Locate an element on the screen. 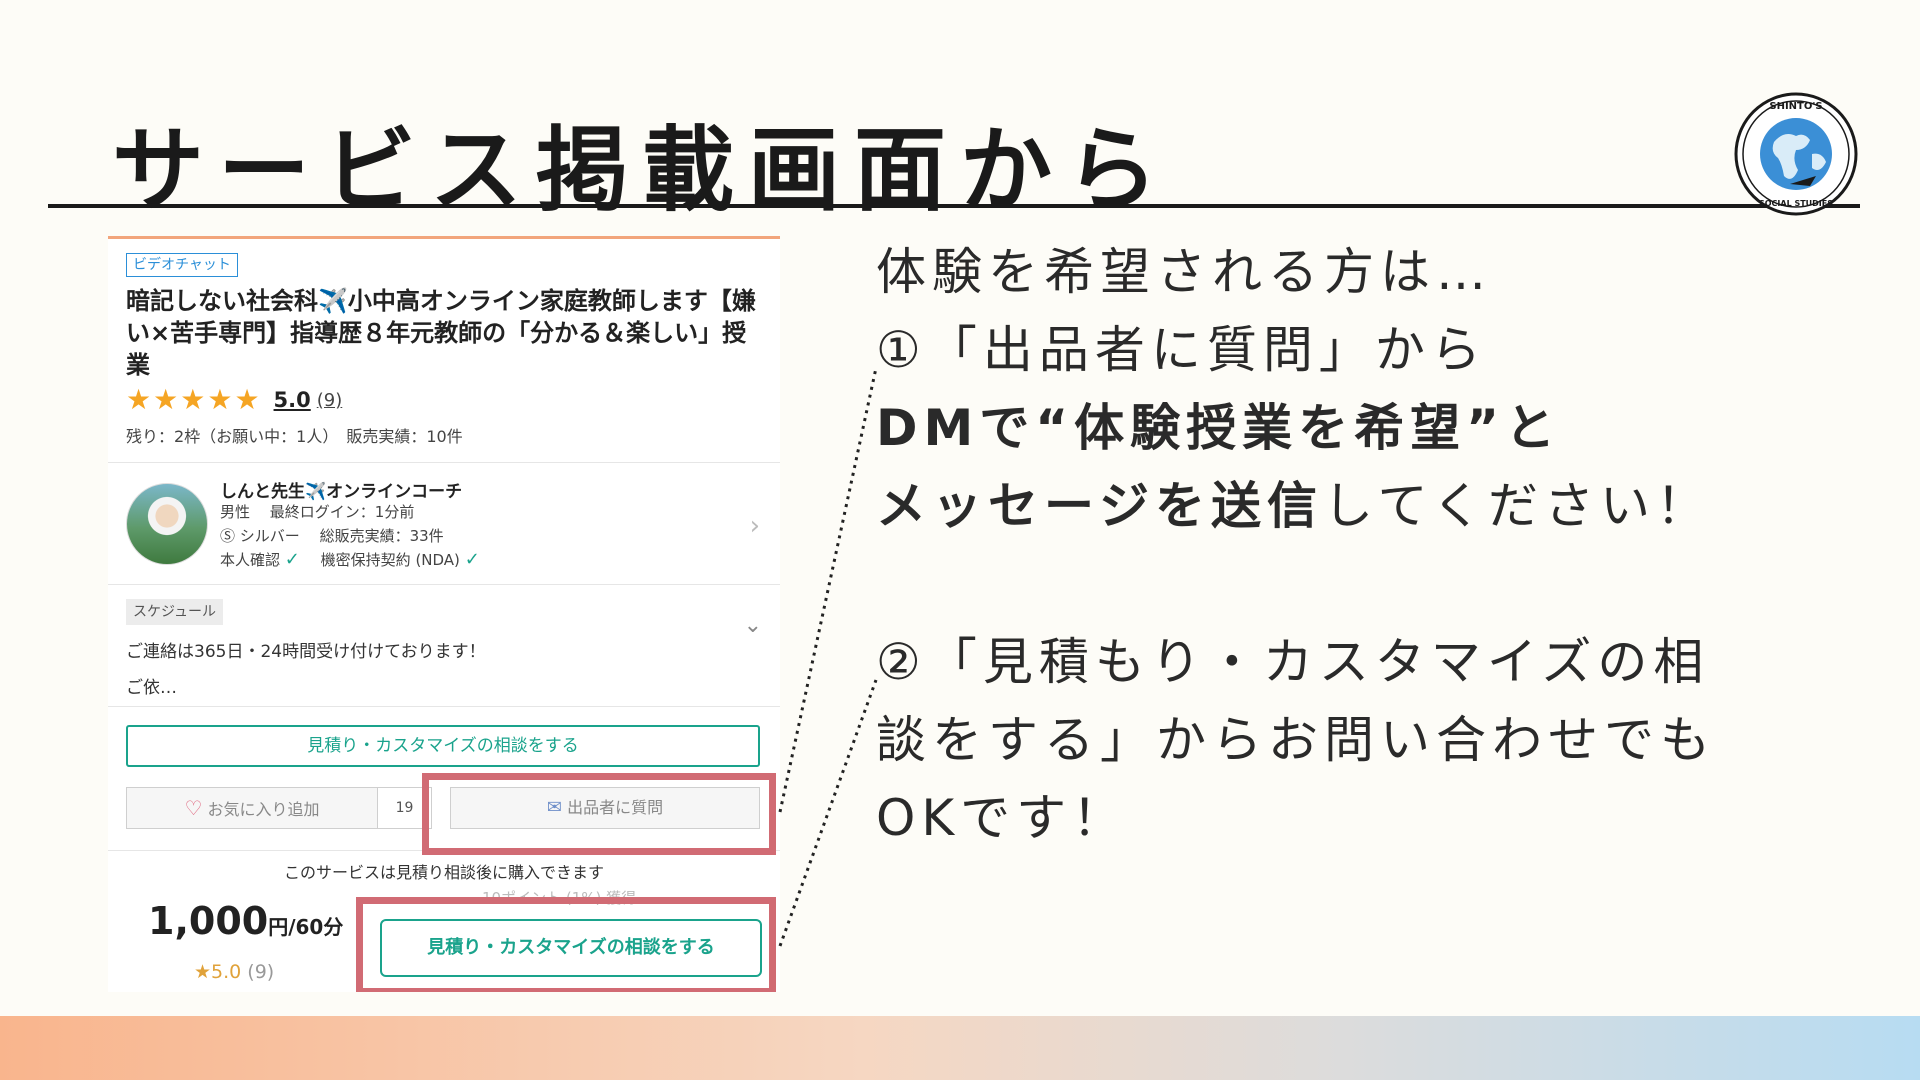  explanation-line-5: ②「見積もり・カスタマイズの相 is located at coordinates (1293, 662).